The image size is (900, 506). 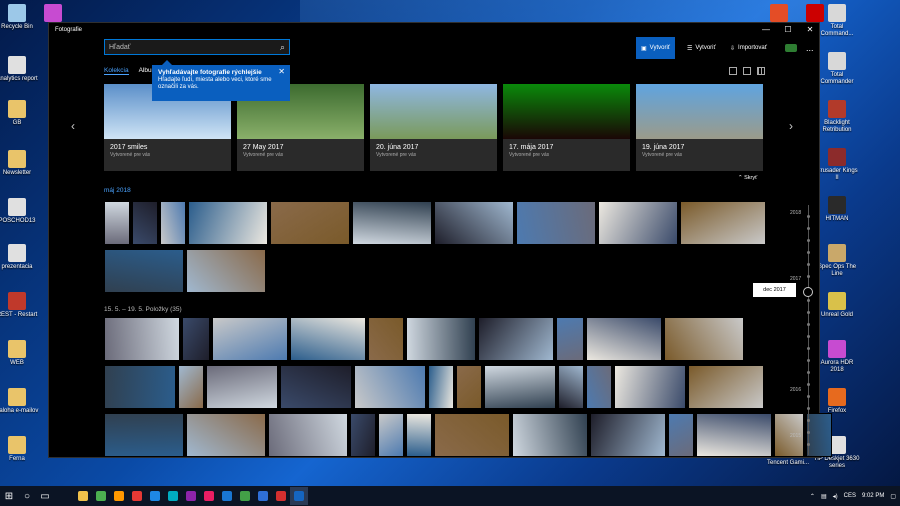 What do you see at coordinates (281, 72) in the screenshot?
I see `tooltip-close-button: ✕` at bounding box center [281, 72].